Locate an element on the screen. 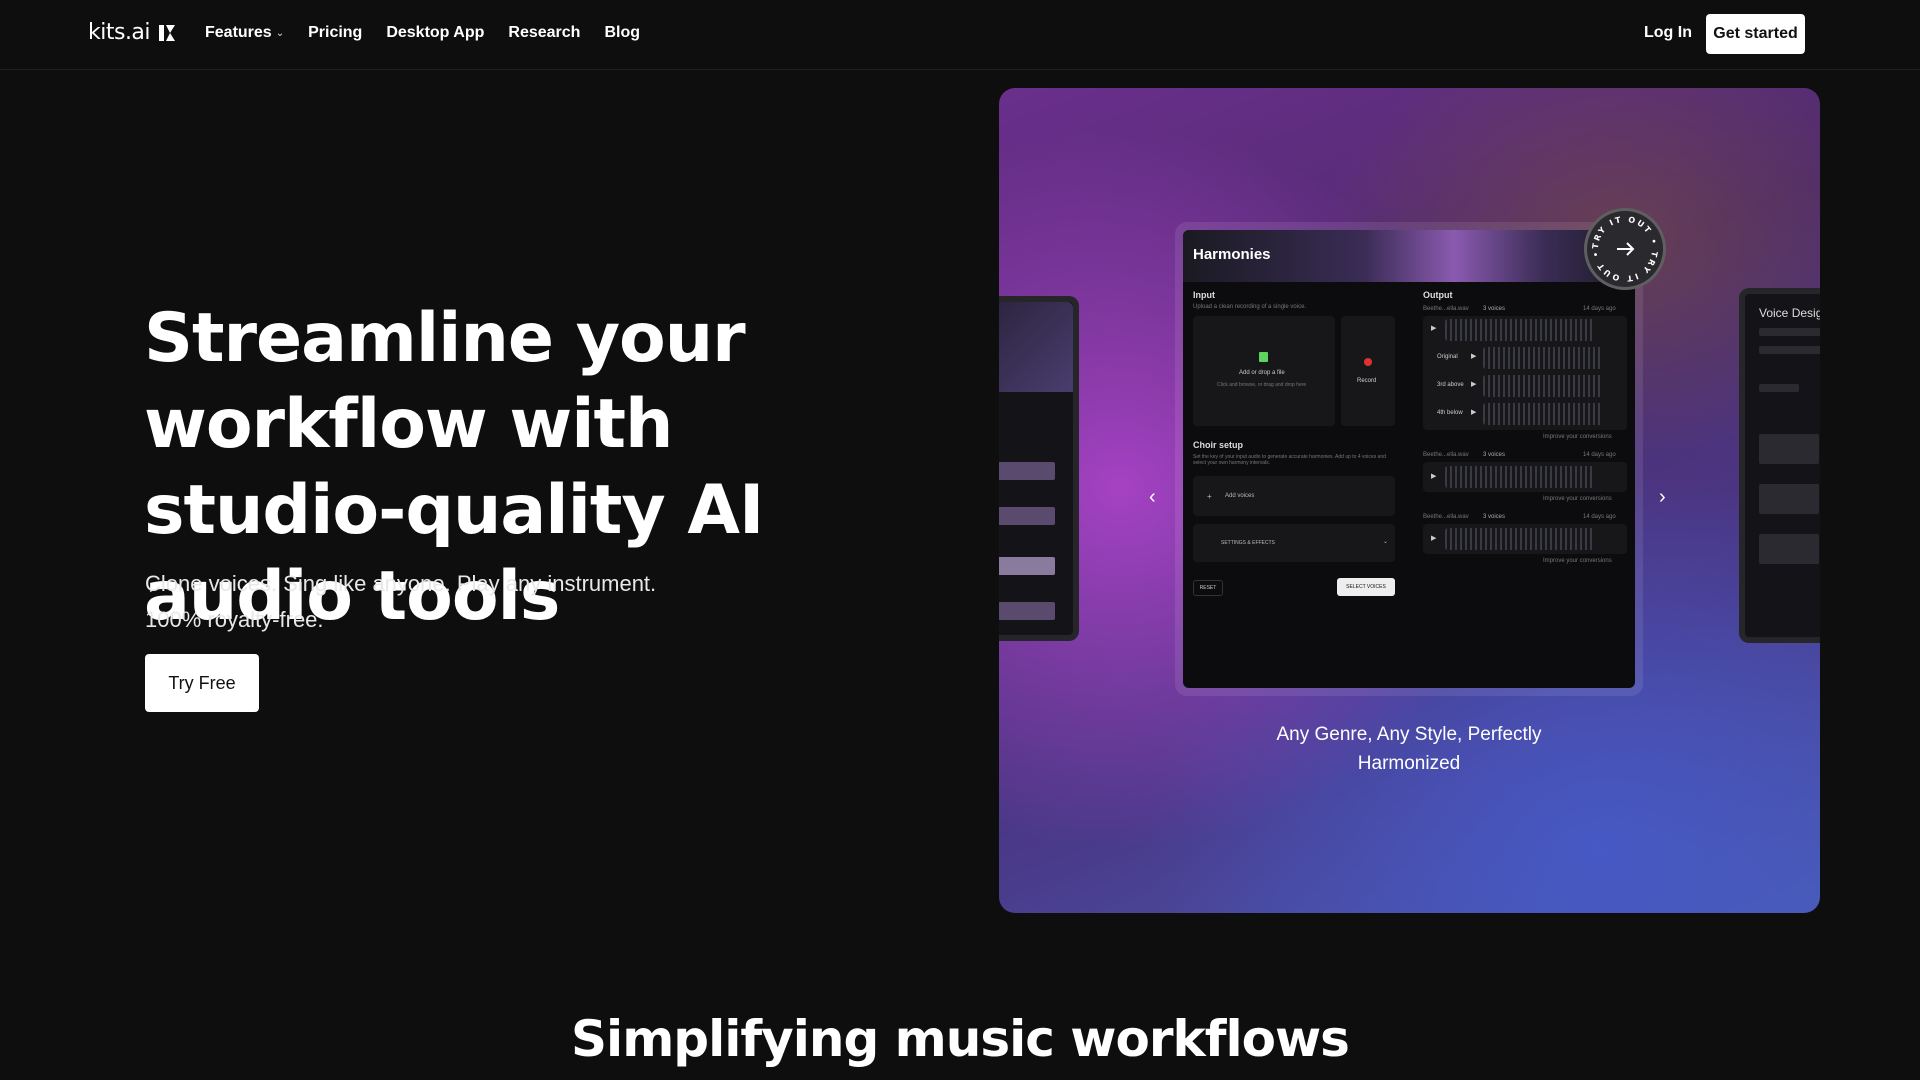 The width and height of the screenshot is (1920, 1080). app-header: Harmonies is located at coordinates (1409, 256).